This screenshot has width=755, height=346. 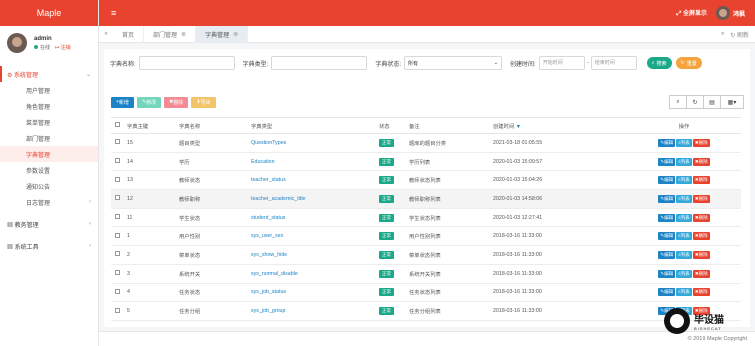 I want to click on sidebar-group-tools: ▦ 系统工具 ‹, so click(x=49, y=246).